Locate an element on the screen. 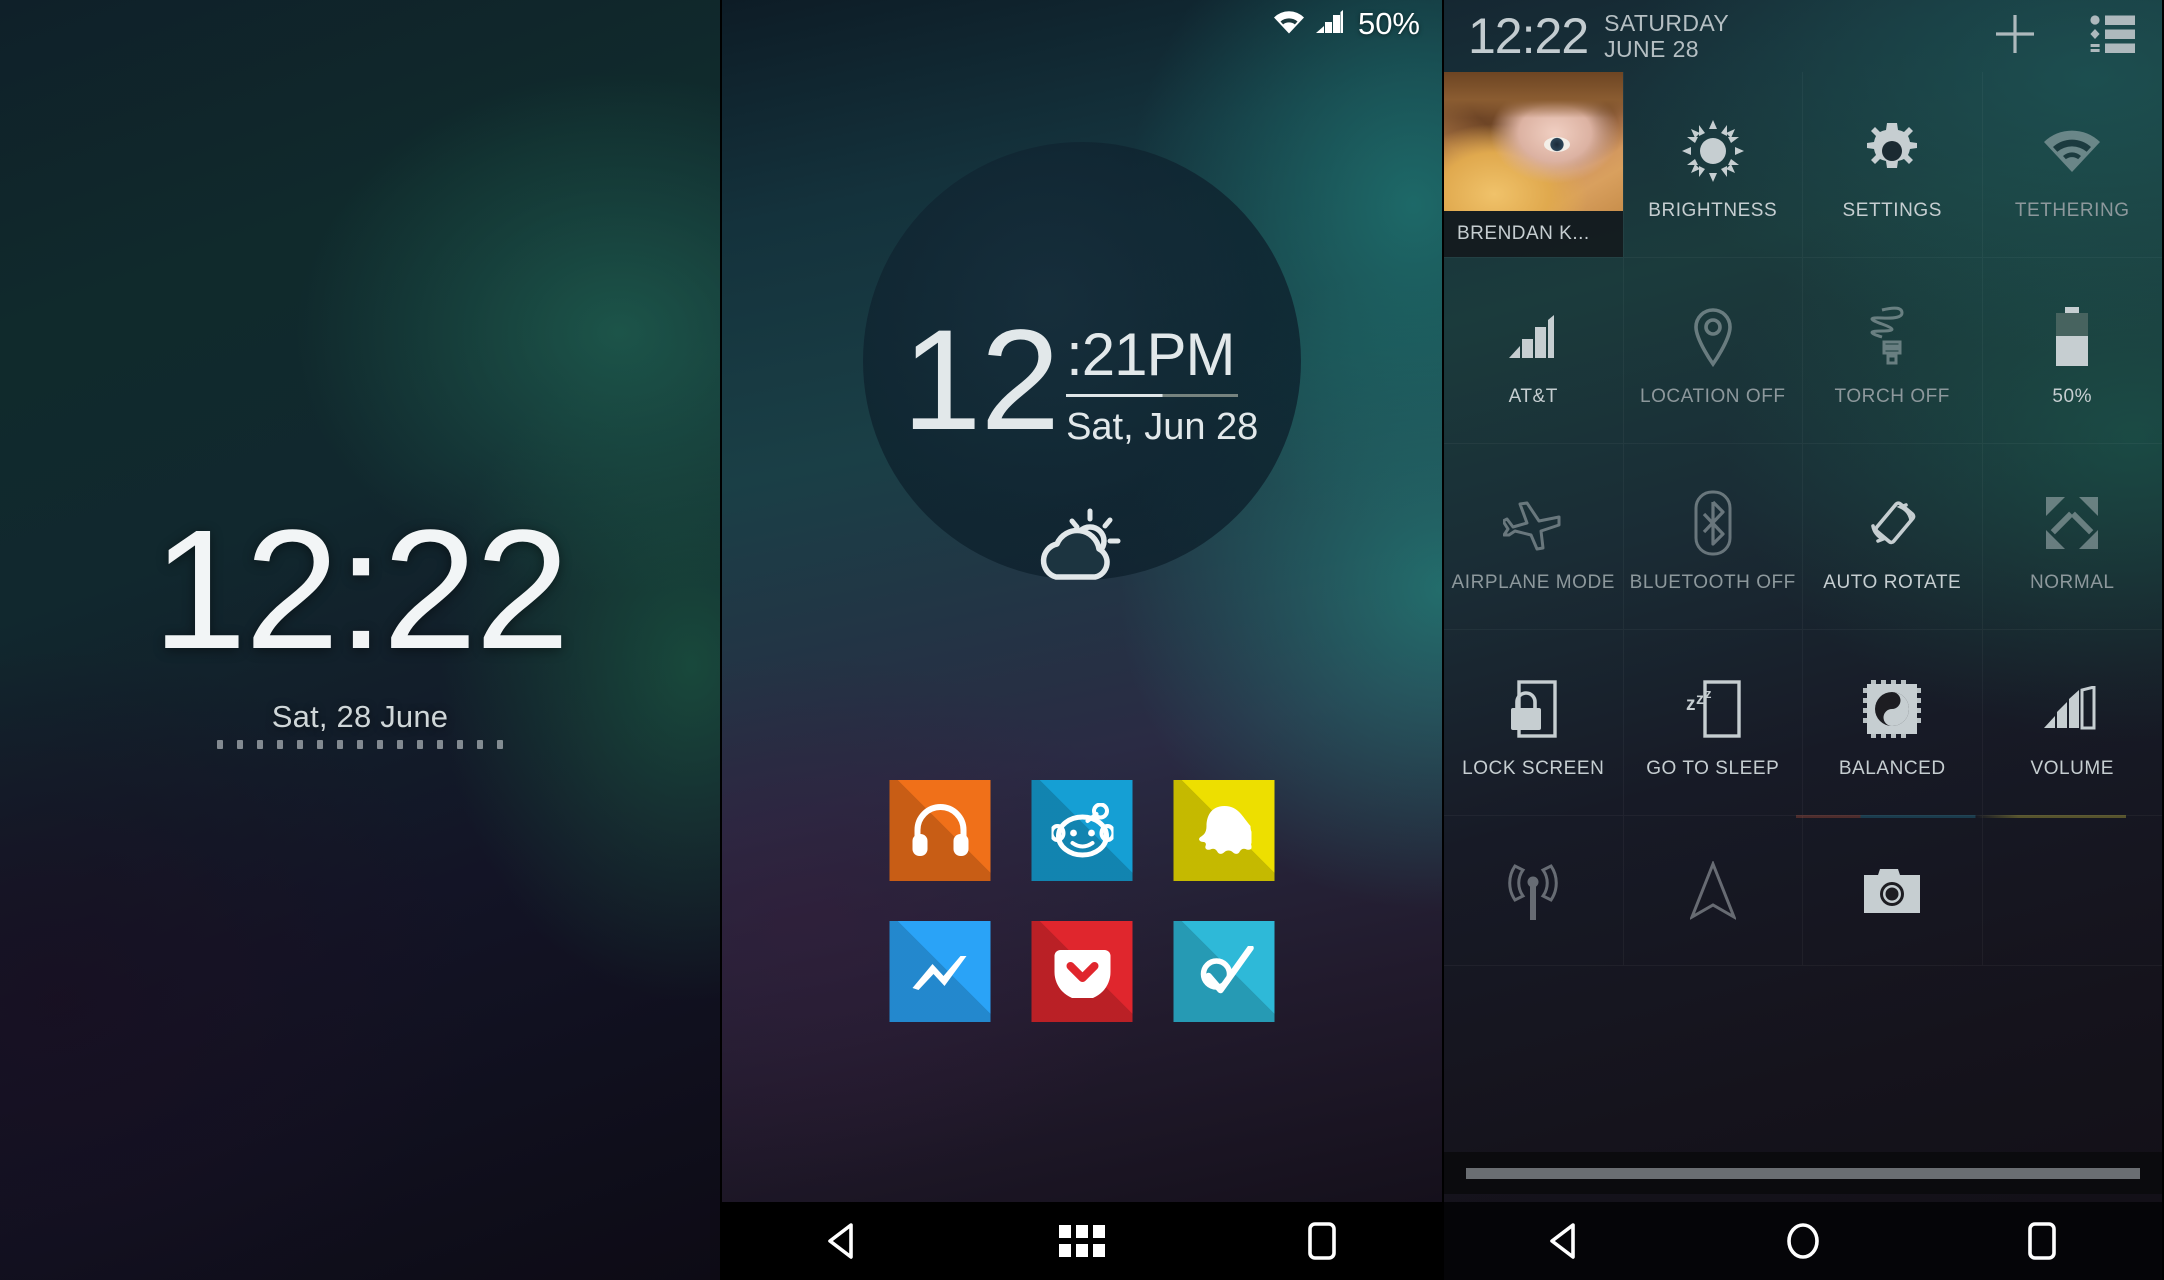 Image resolution: width=2164 pixels, height=1280 pixels. qs-tile-wifi: TETHERING is located at coordinates (2072, 165).